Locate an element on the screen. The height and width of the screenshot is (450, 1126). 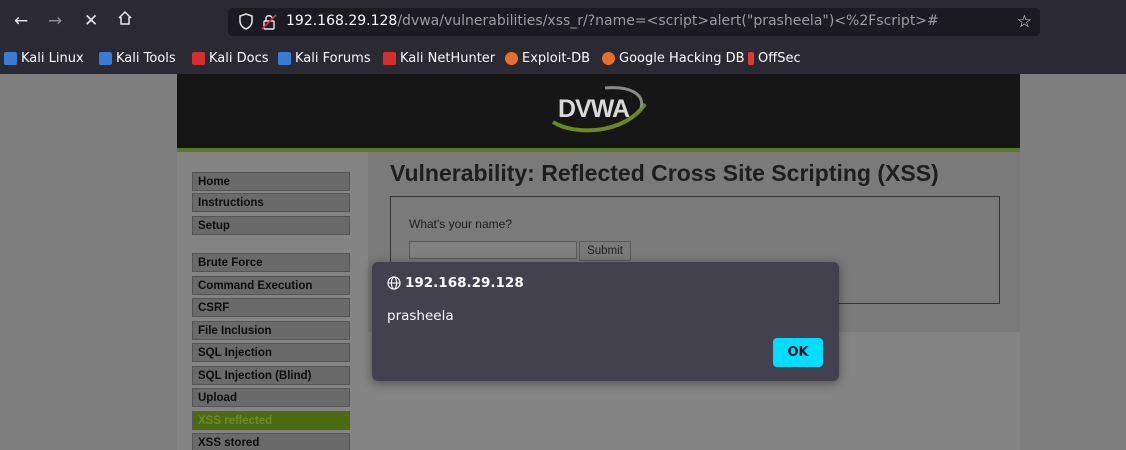
alert-message: prasheela is located at coordinates (420, 316).